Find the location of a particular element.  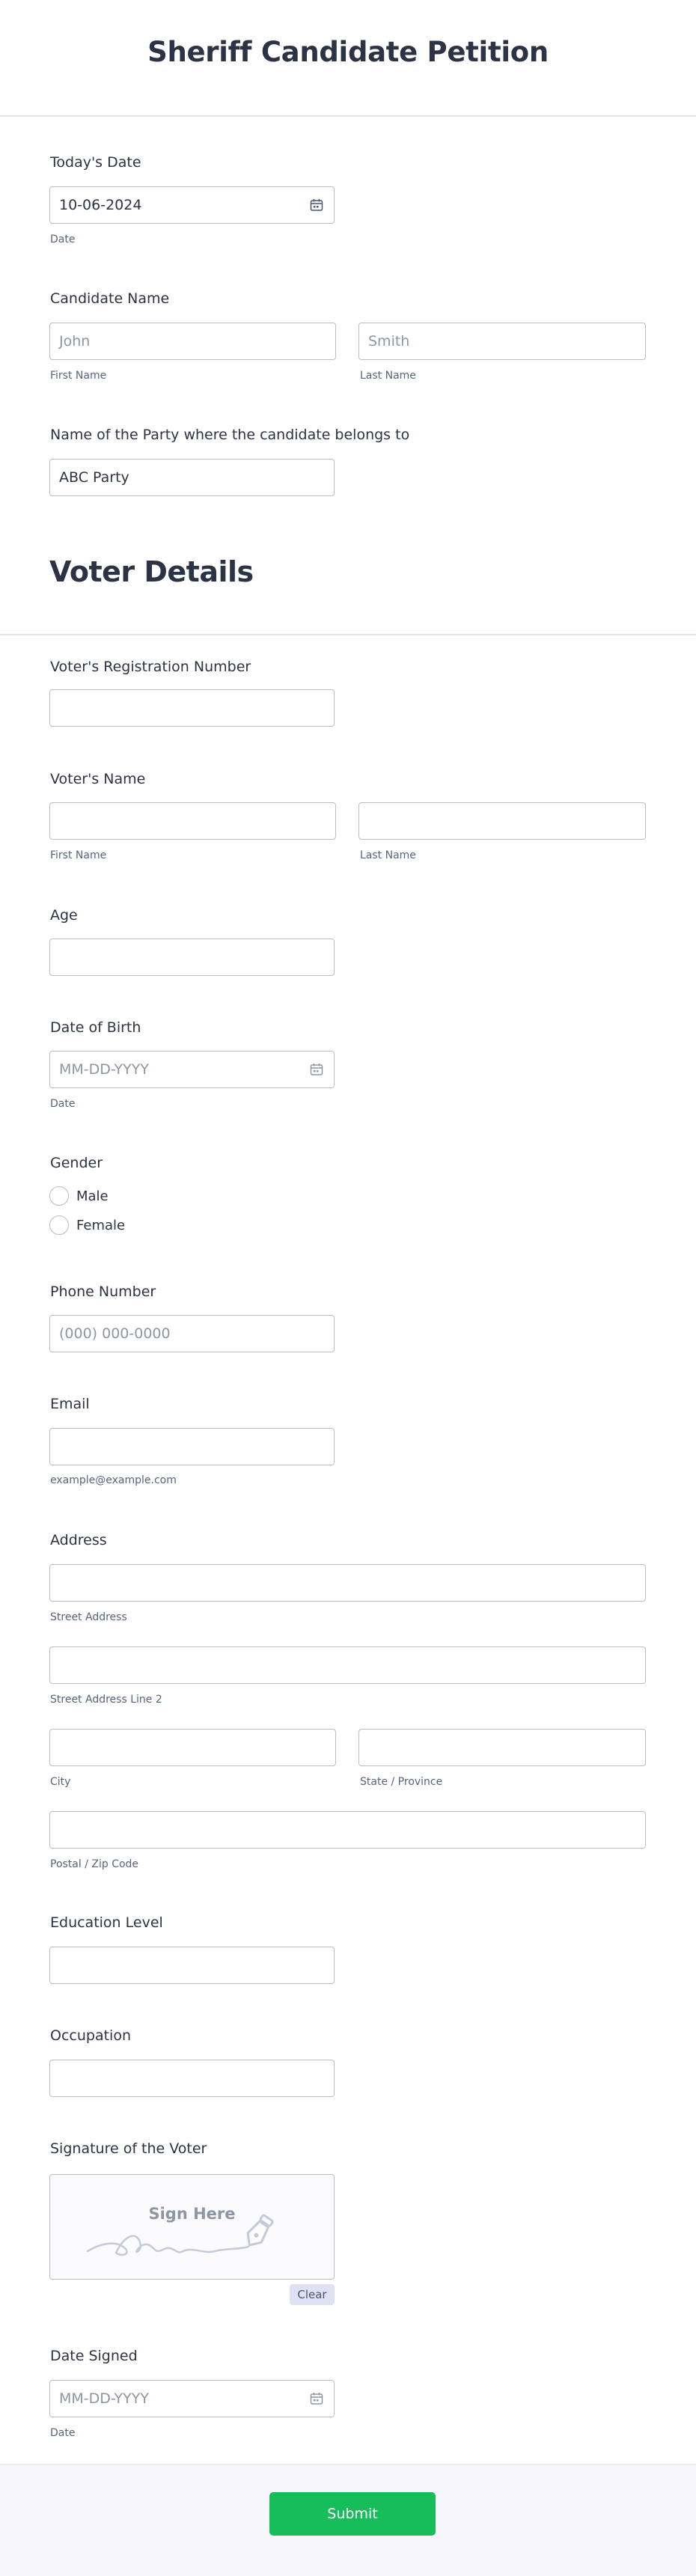

date-signed-label: Date Signed is located at coordinates (94, 2356).